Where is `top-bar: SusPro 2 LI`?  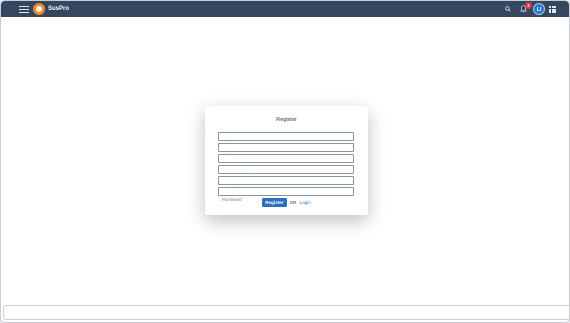 top-bar: SusPro 2 LI is located at coordinates (285, 9).